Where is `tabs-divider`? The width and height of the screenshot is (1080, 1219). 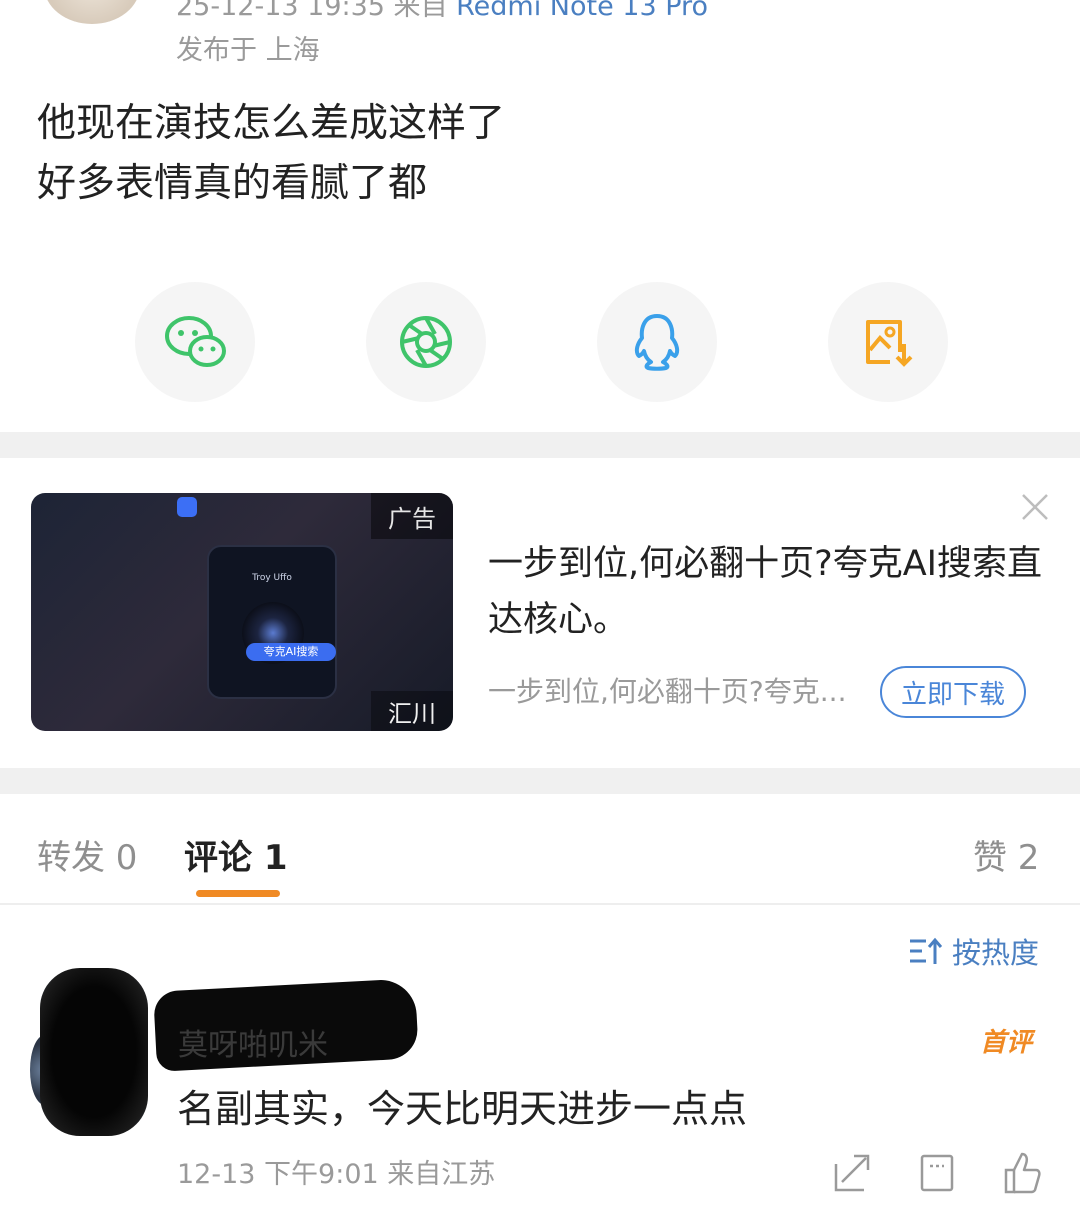
tabs-divider is located at coordinates (540, 904).